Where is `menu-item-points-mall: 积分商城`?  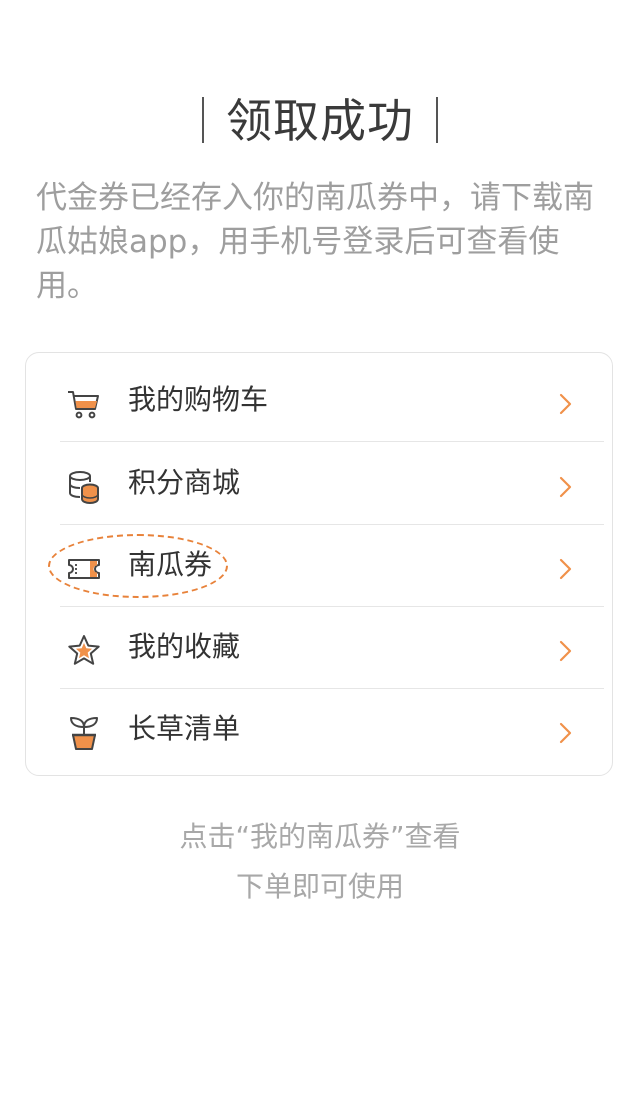
menu-item-points-mall: 积分商城 is located at coordinates (332, 483).